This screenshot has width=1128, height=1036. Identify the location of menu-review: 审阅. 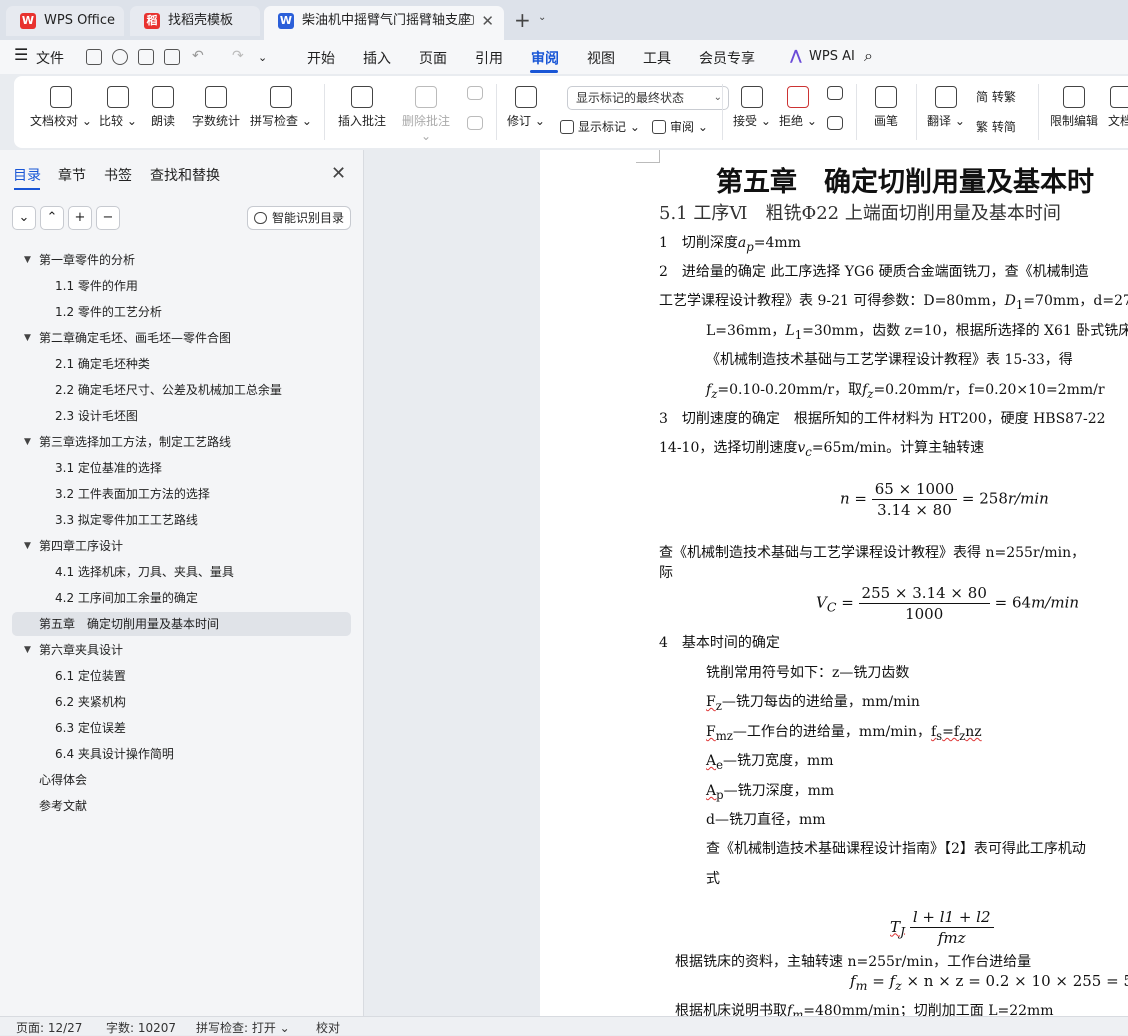
(545, 58).